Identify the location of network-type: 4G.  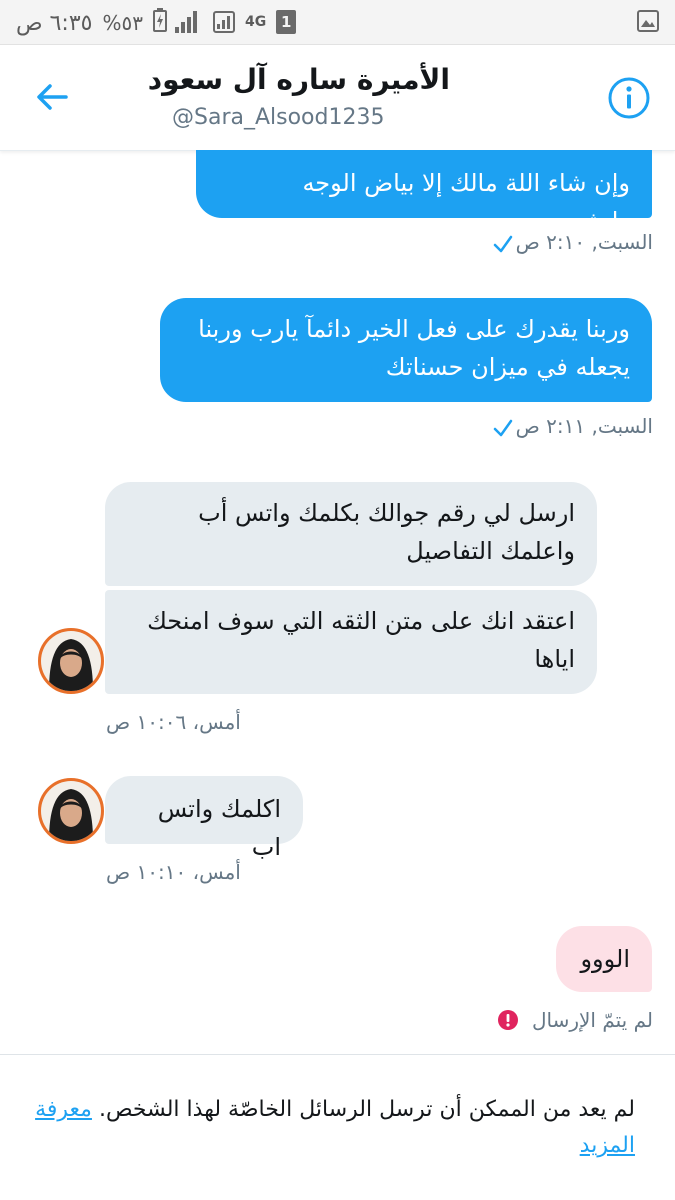
(256, 22).